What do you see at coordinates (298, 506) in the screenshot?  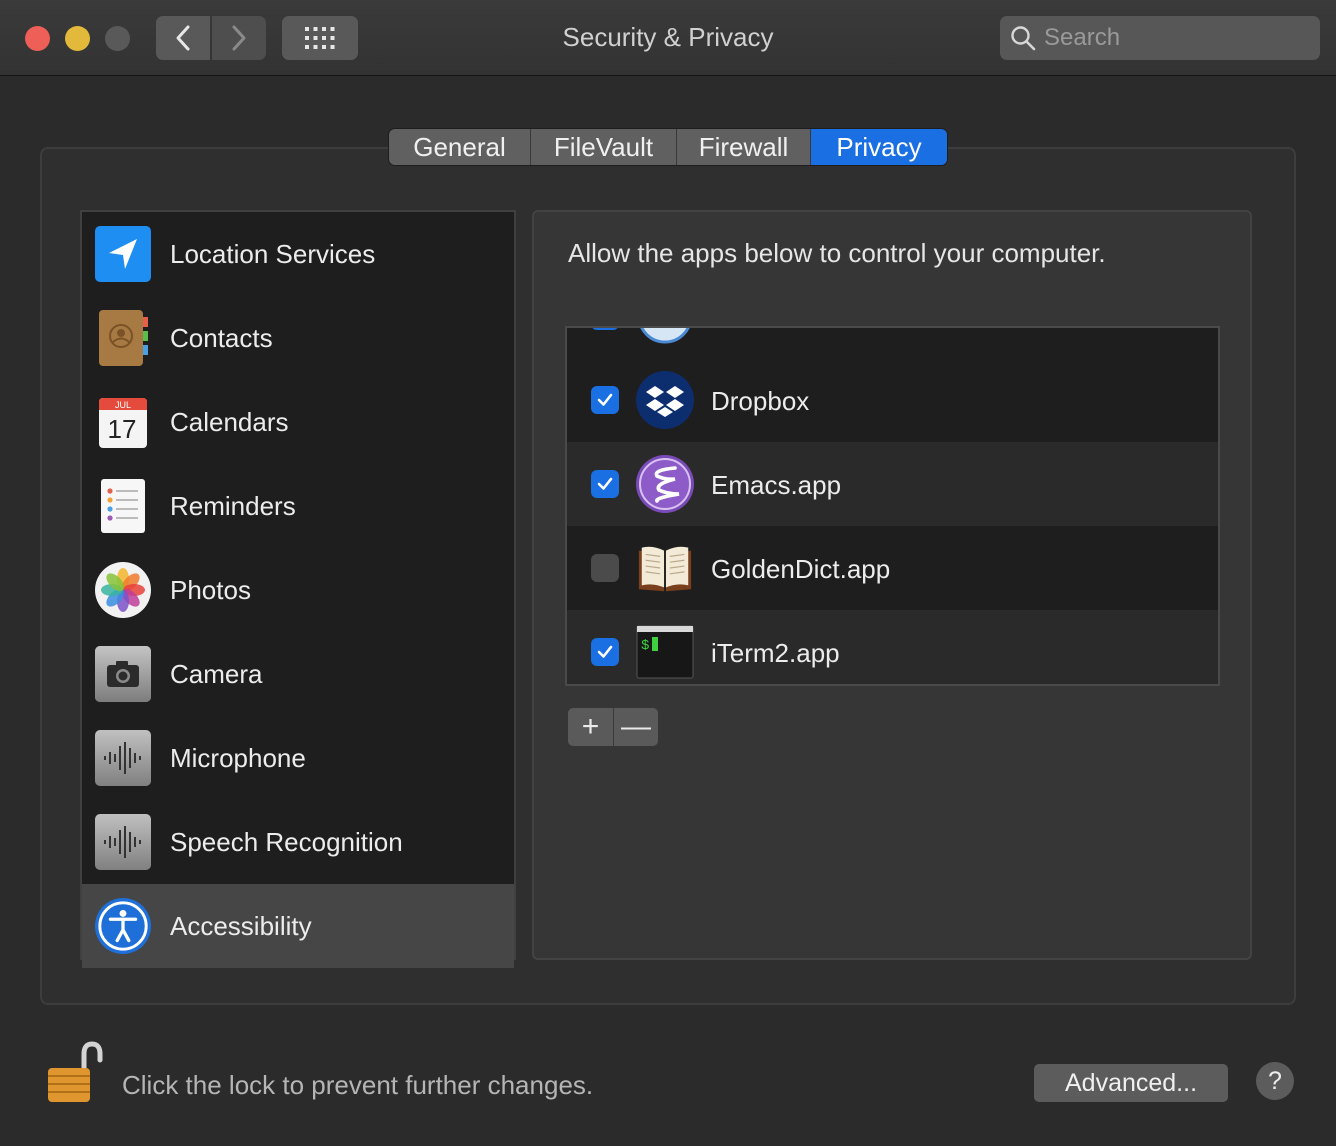 I see `sidebar-item-reminders: Reminders` at bounding box center [298, 506].